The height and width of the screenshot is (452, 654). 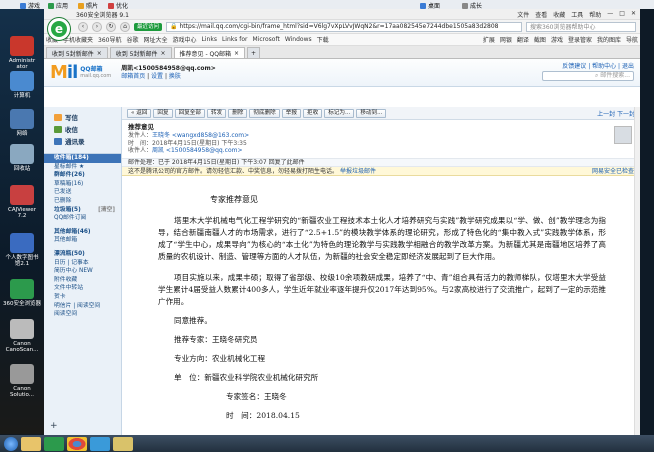 I want to click on back-button: « 返回, so click(x=139, y=113).